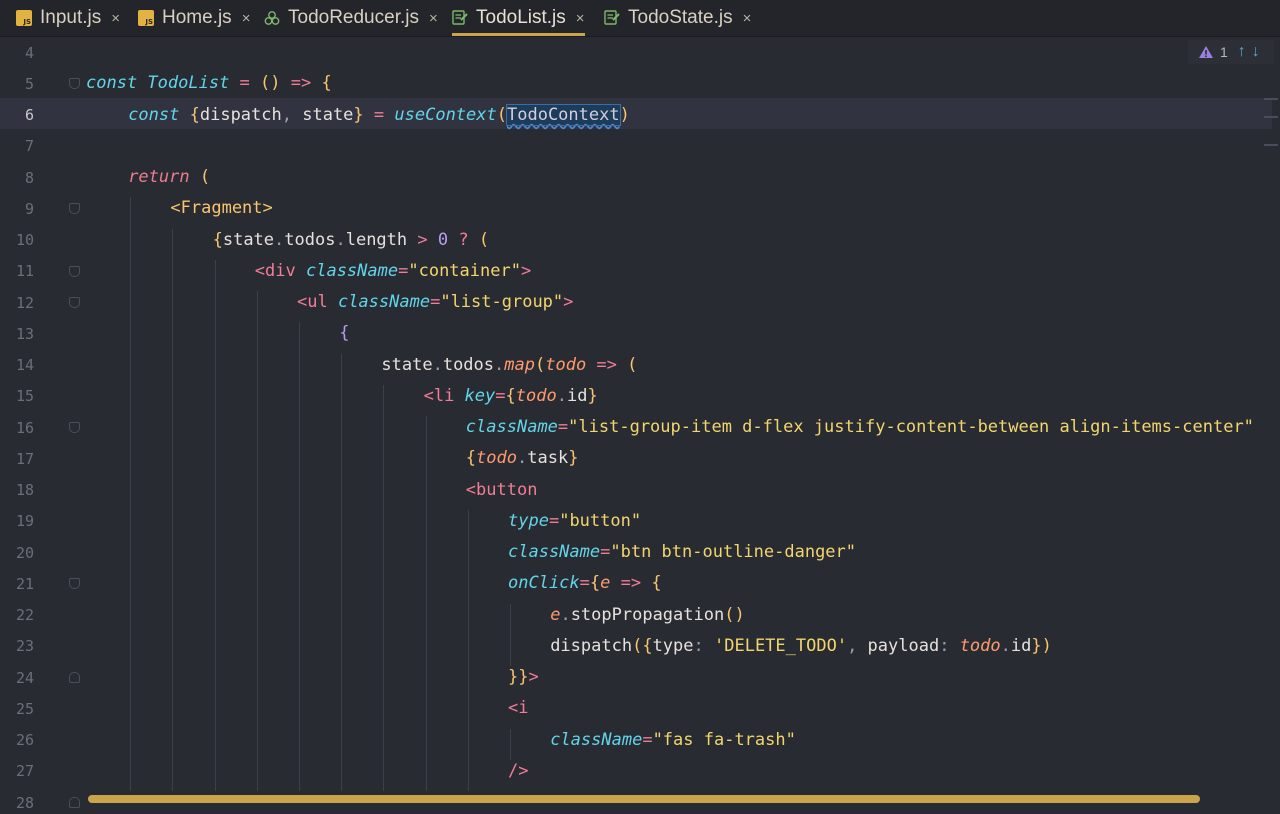  I want to click on code-line: />, so click(518, 771).